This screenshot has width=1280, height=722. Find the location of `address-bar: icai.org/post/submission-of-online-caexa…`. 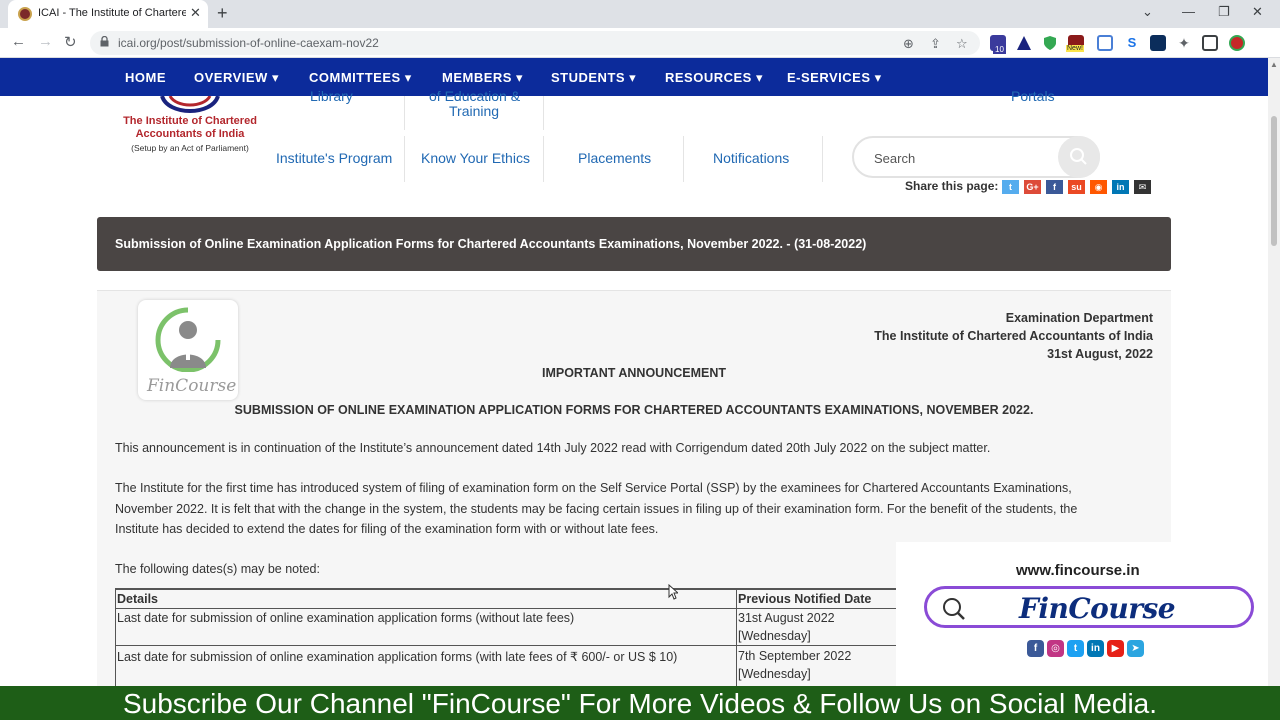

address-bar: icai.org/post/submission-of-online-caexa… is located at coordinates (535, 43).